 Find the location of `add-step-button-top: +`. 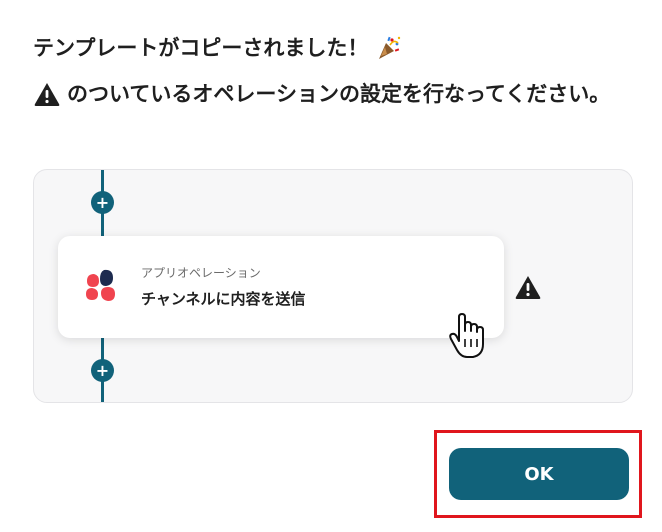

add-step-button-top: + is located at coordinates (102, 202).